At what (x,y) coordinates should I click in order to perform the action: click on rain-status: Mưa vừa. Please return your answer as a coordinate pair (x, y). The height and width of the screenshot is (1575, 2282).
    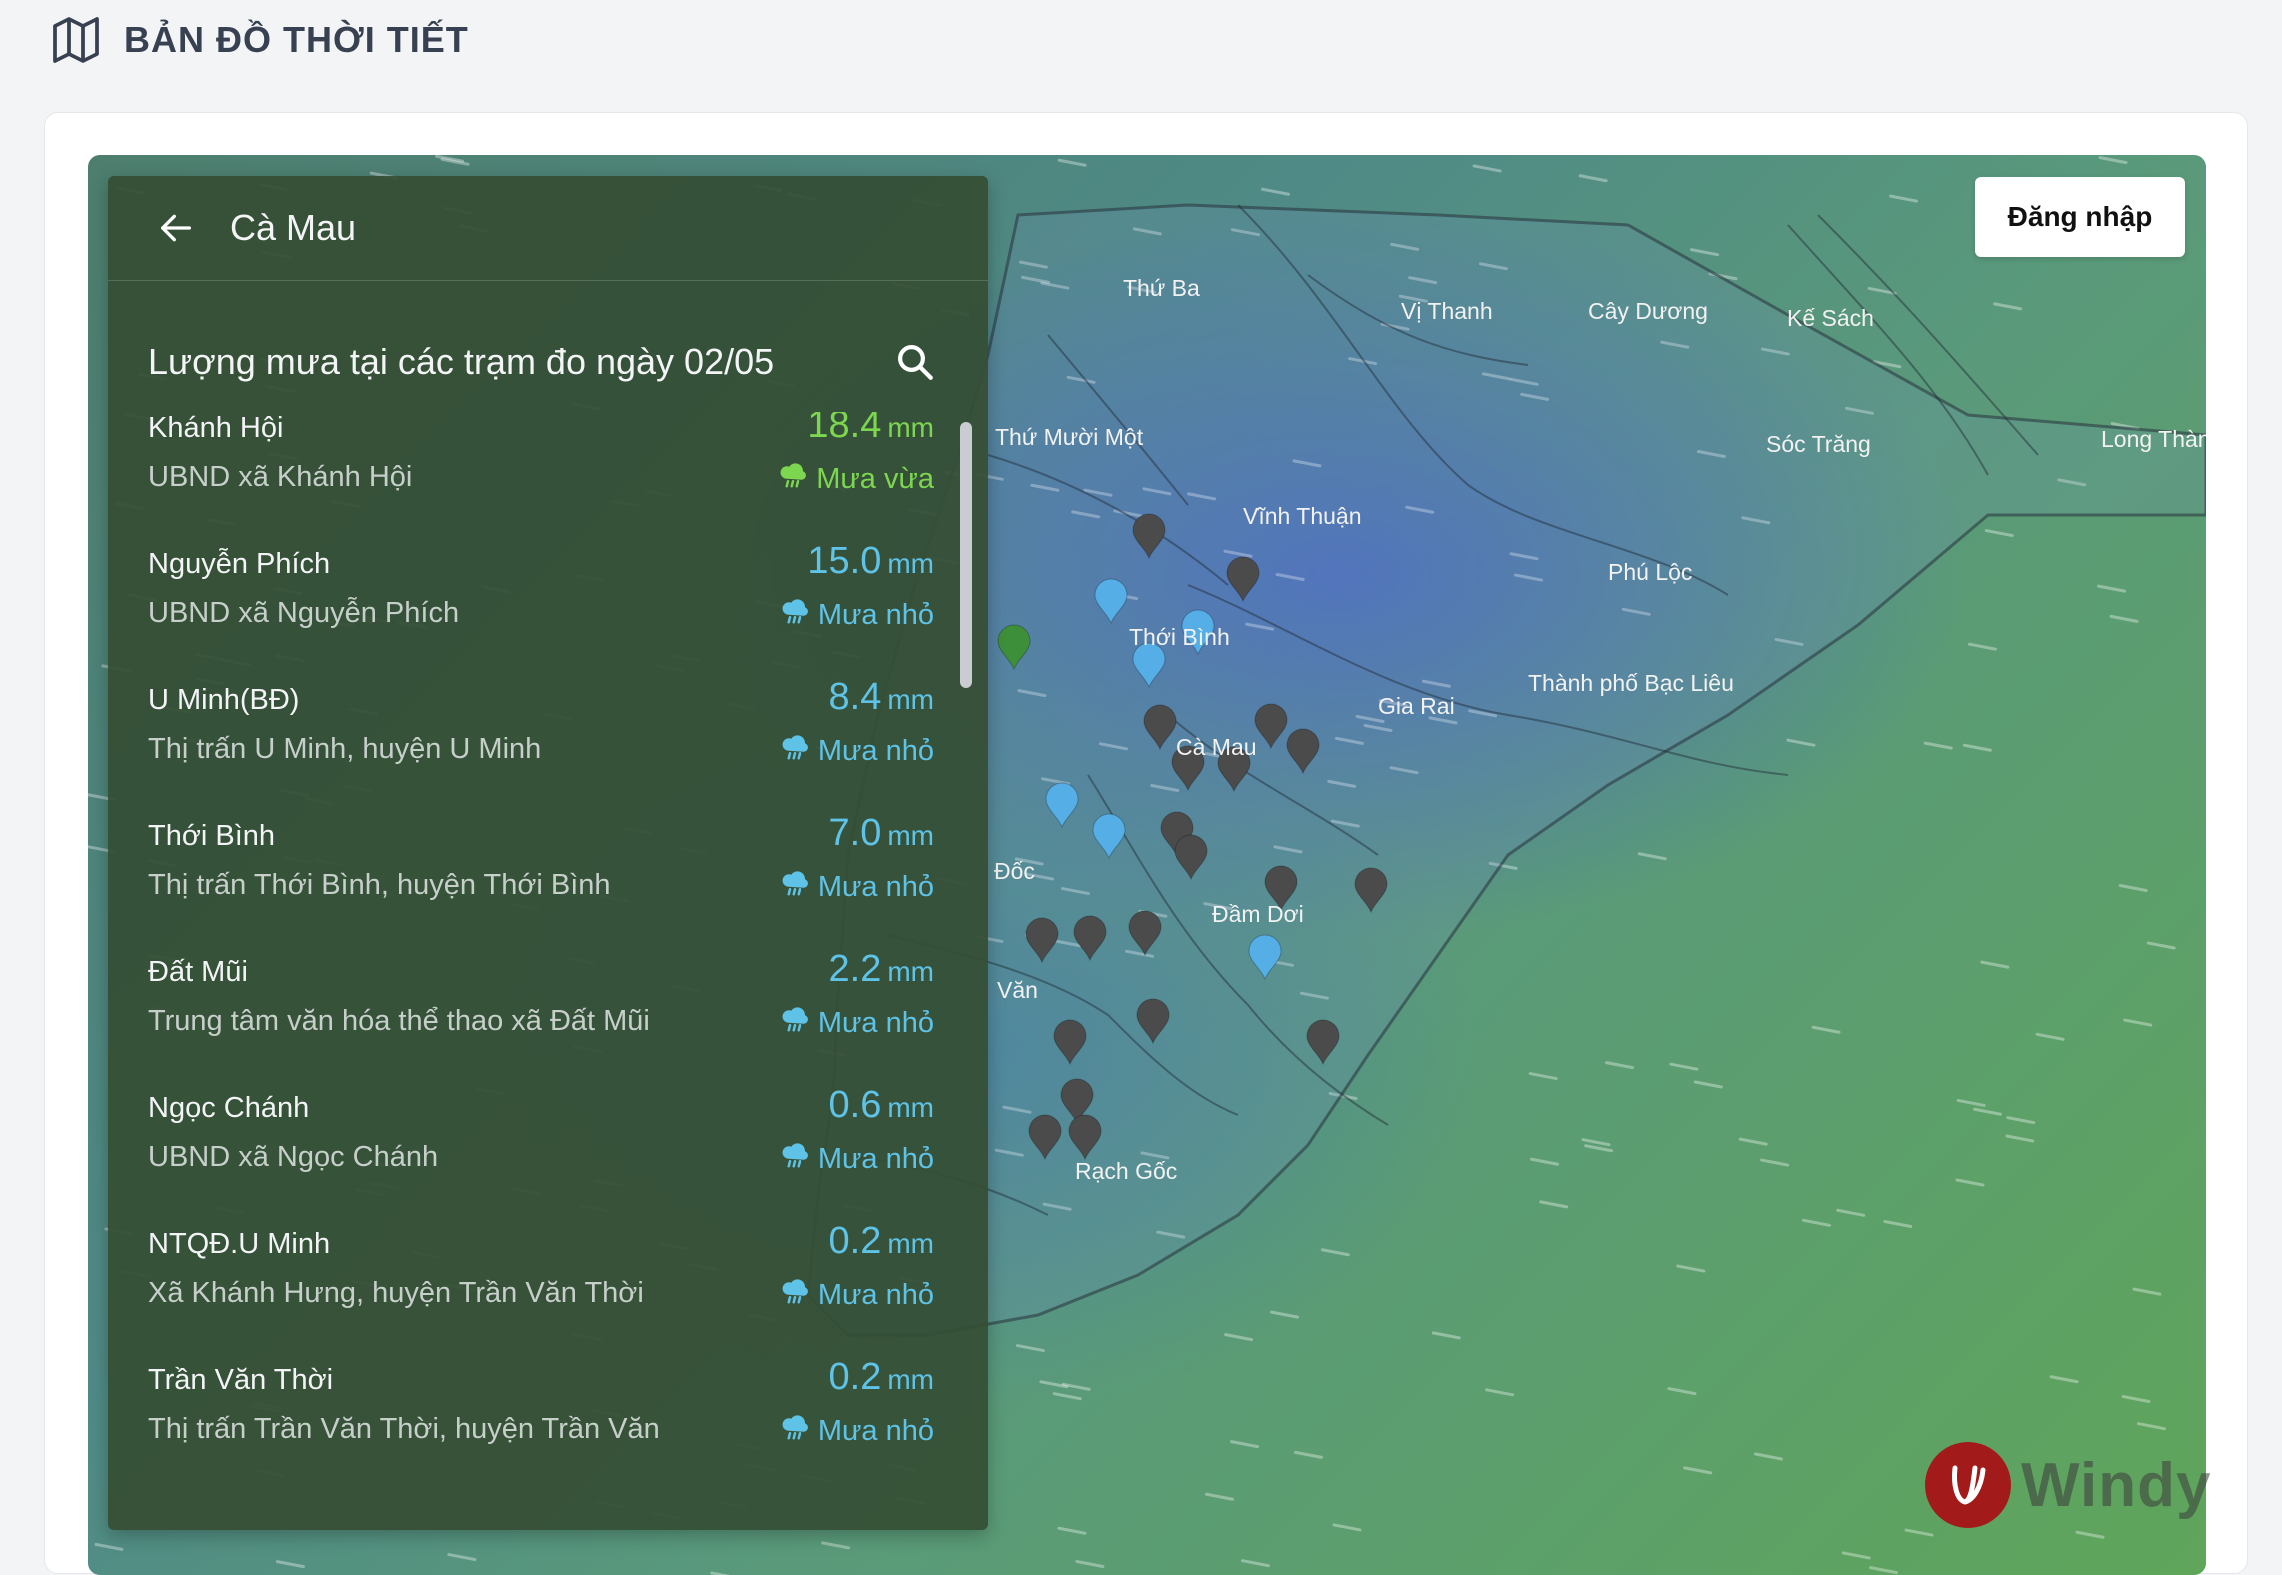
    Looking at the image, I should click on (856, 479).